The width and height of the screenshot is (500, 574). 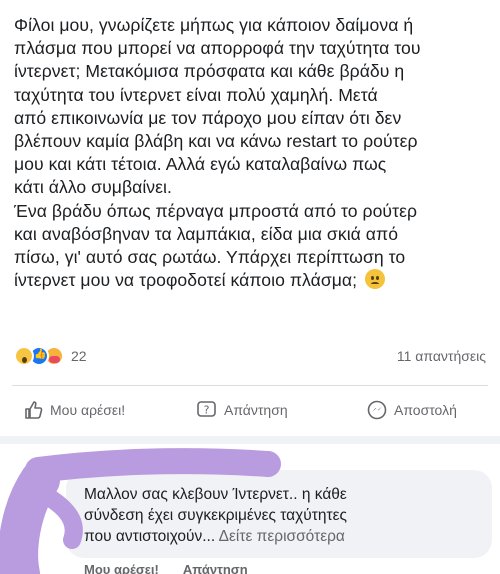 I want to click on send-label: Αποστολή, so click(x=425, y=410).